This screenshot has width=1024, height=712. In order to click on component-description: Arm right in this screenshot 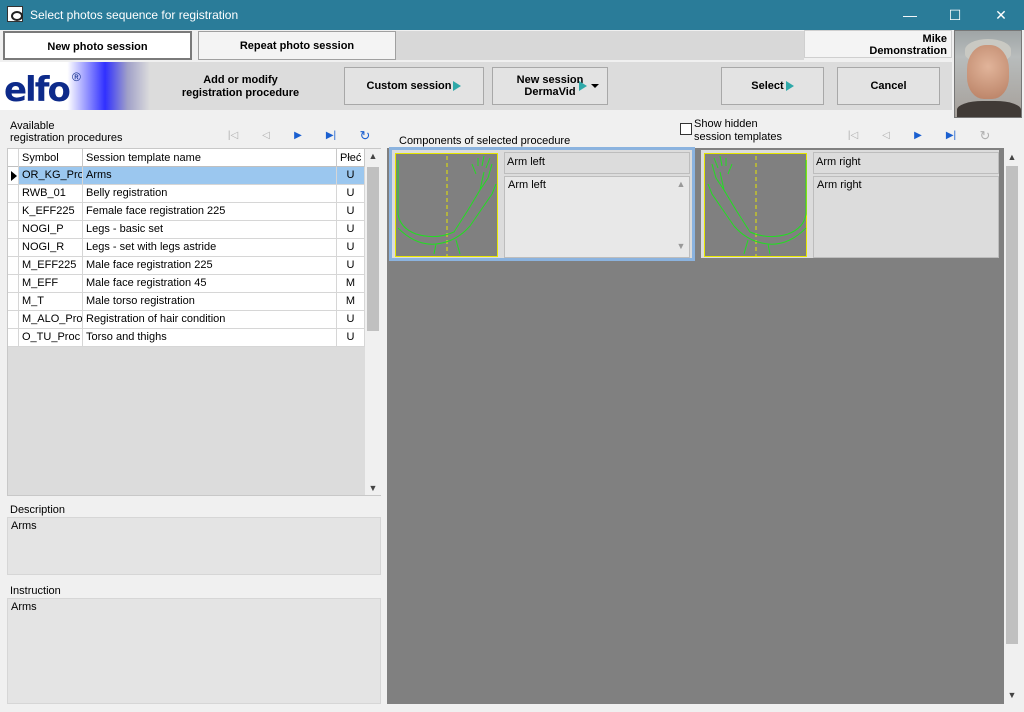, I will do `click(906, 217)`.